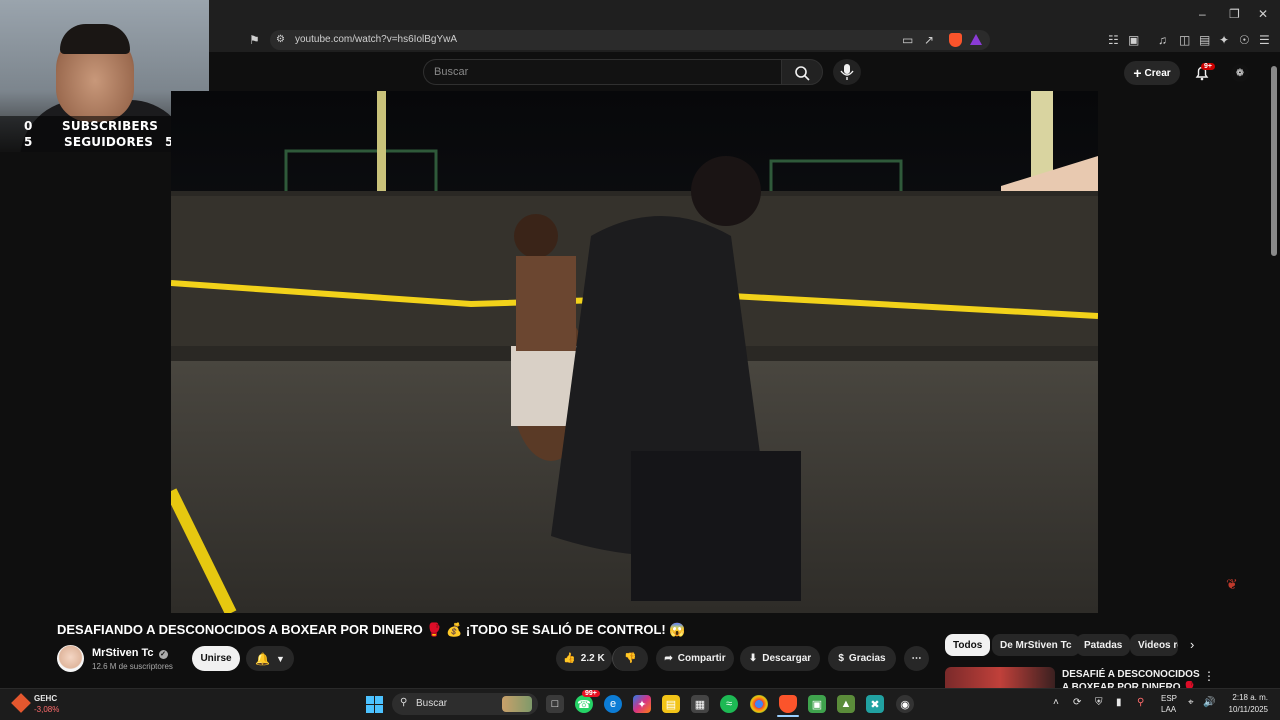 The width and height of the screenshot is (1280, 720). I want to click on sync-icon: ⟳, so click(1077, 702).